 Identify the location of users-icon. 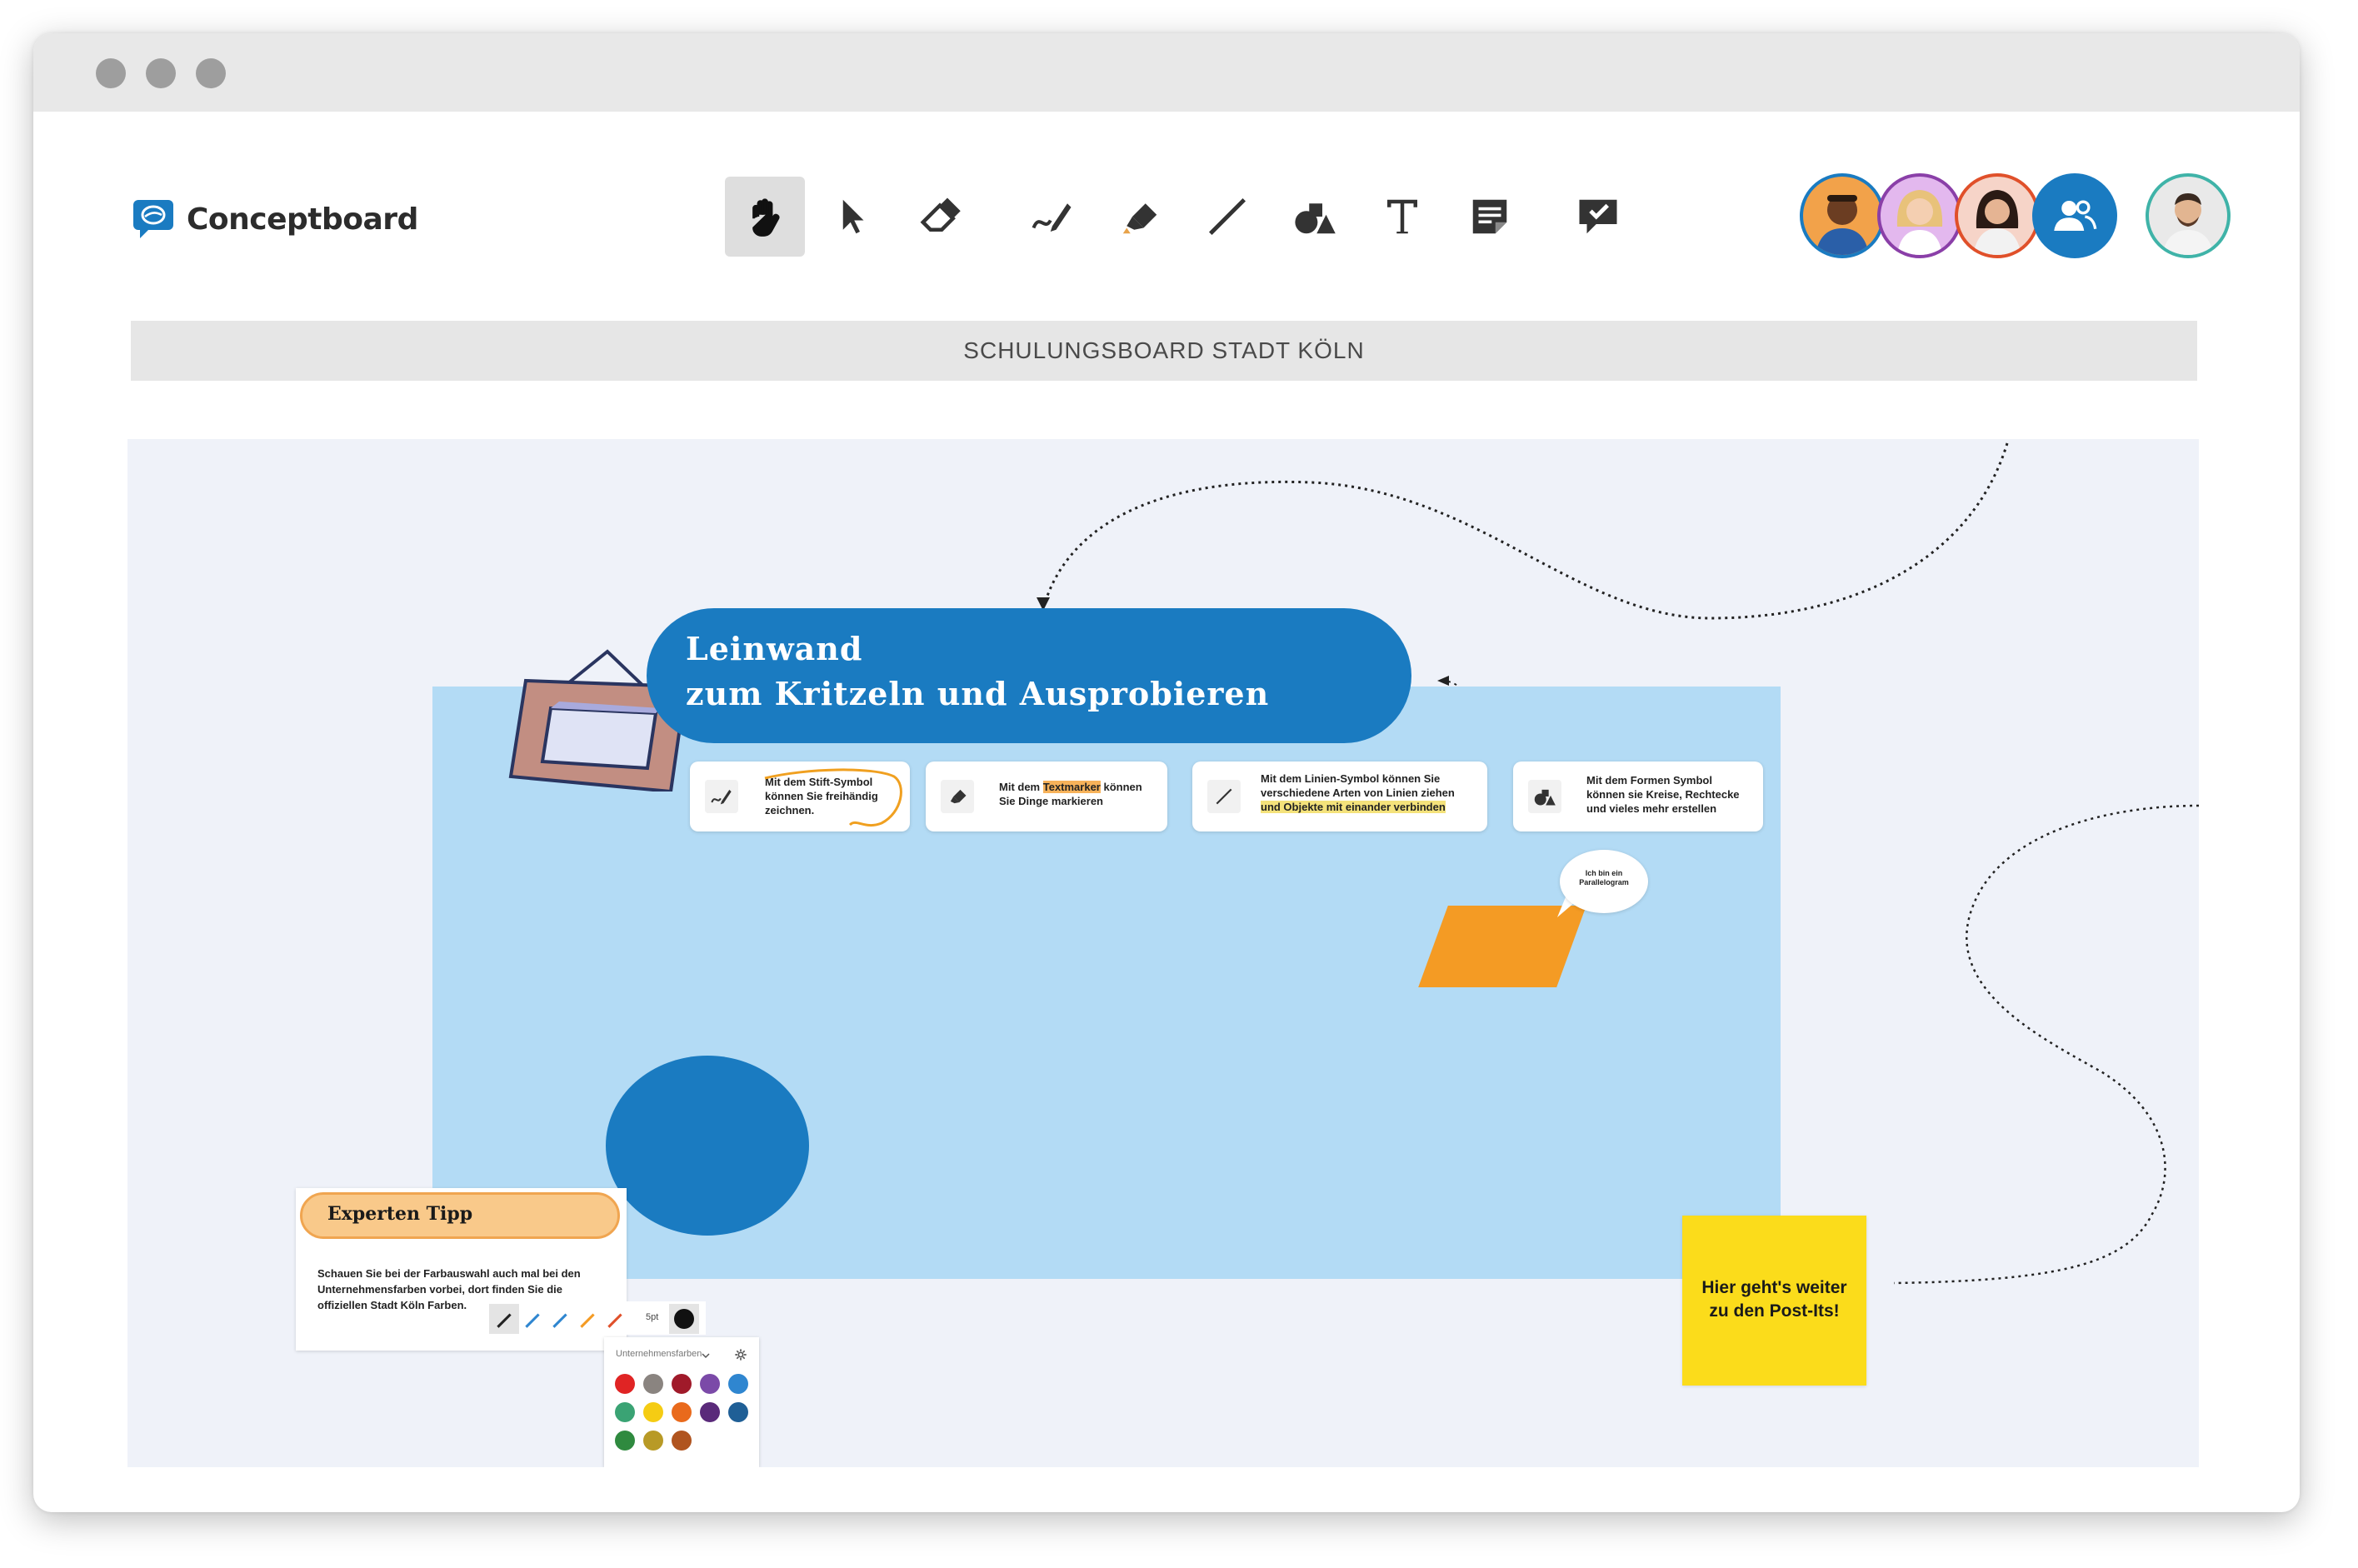
(2075, 215).